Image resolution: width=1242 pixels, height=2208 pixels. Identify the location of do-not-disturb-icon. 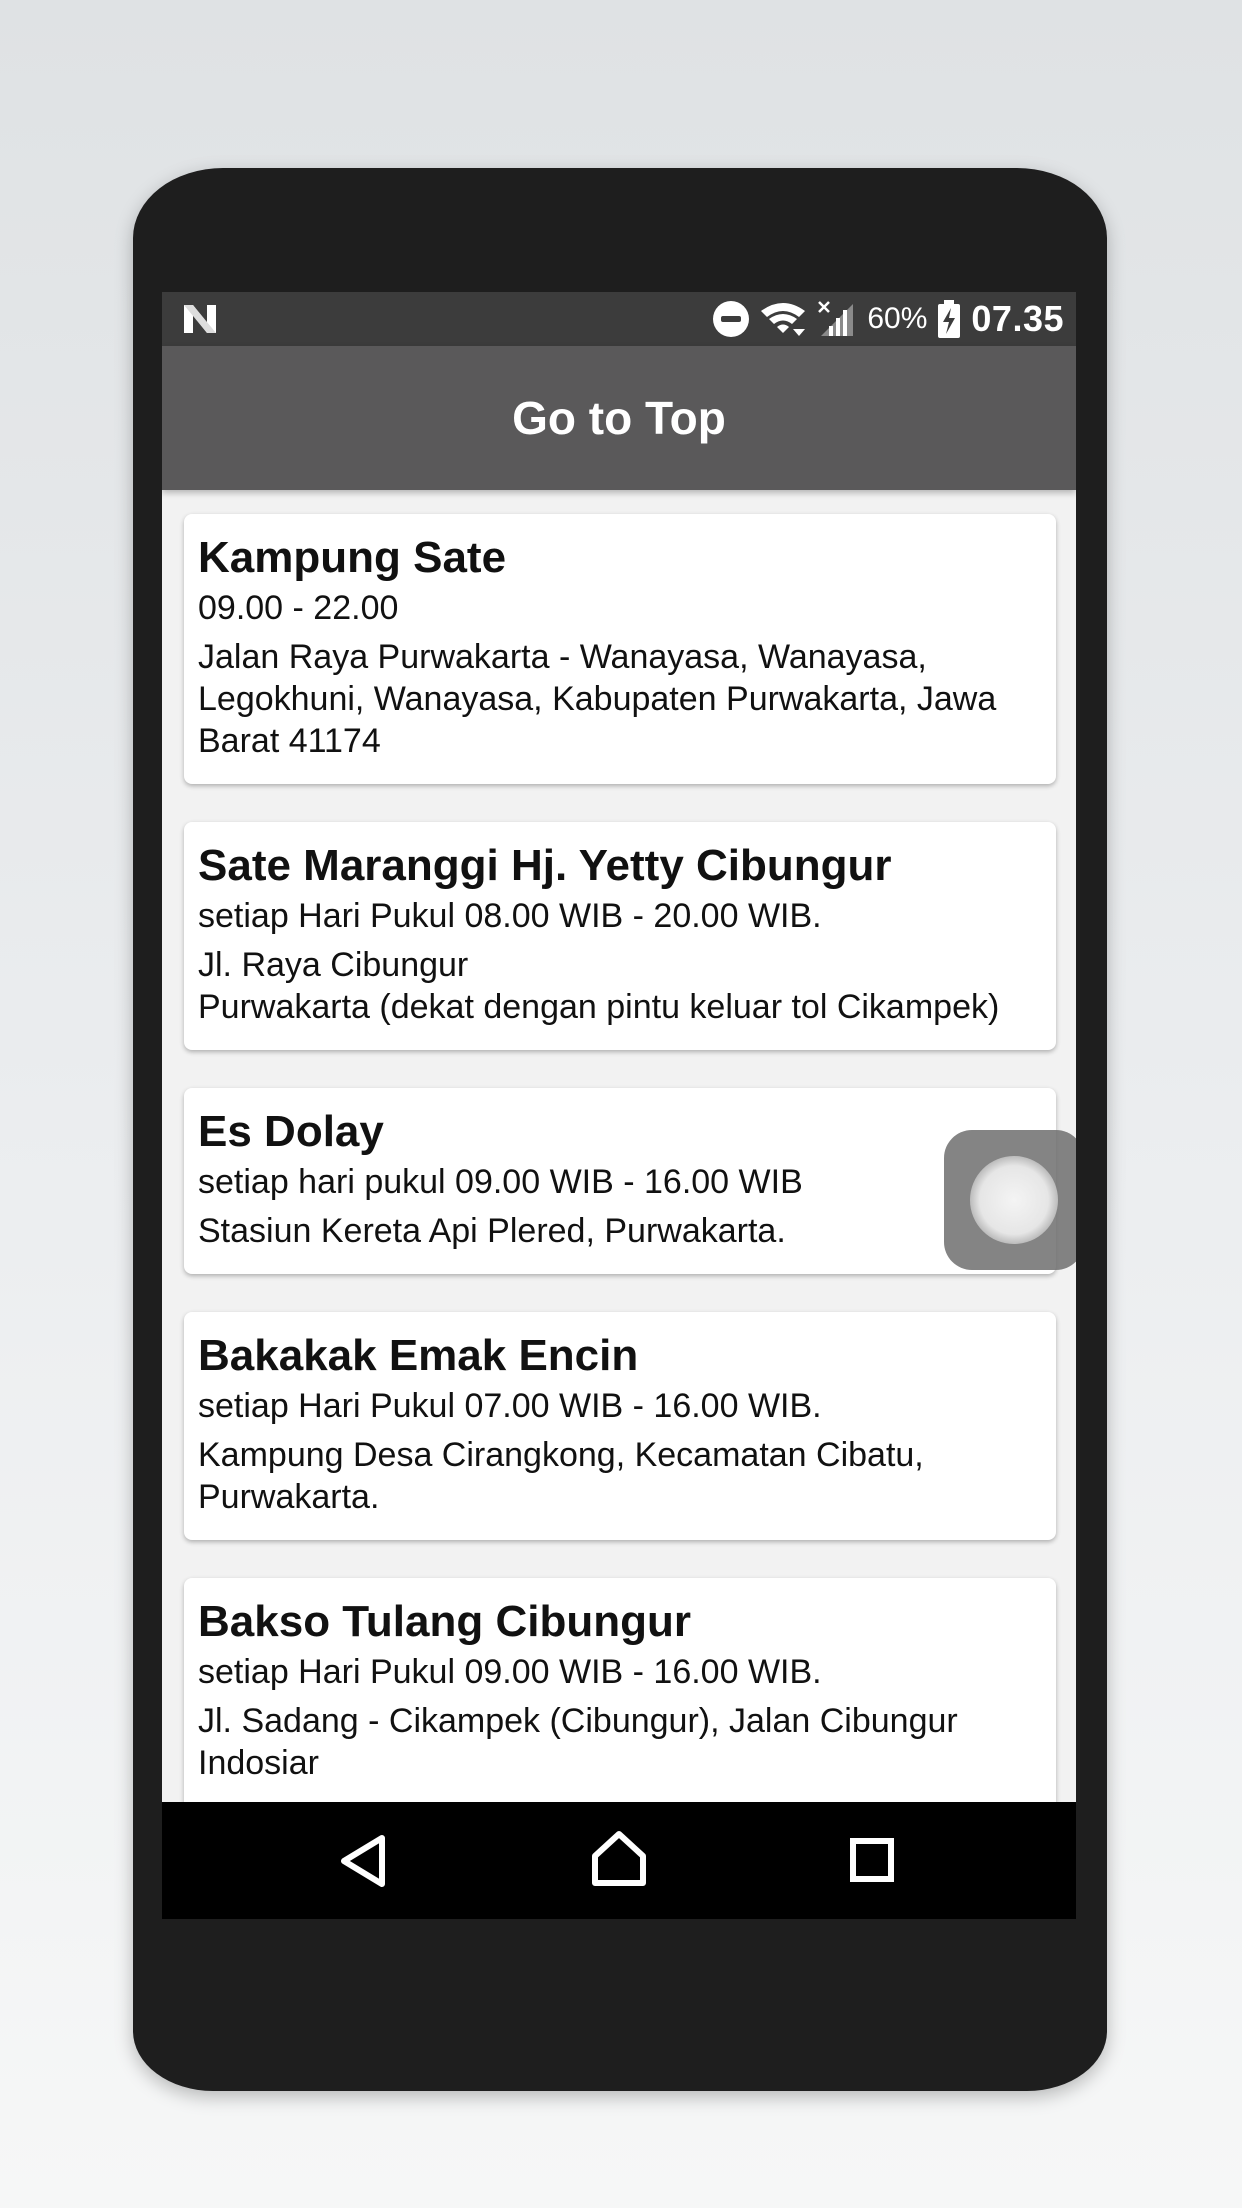
(731, 319).